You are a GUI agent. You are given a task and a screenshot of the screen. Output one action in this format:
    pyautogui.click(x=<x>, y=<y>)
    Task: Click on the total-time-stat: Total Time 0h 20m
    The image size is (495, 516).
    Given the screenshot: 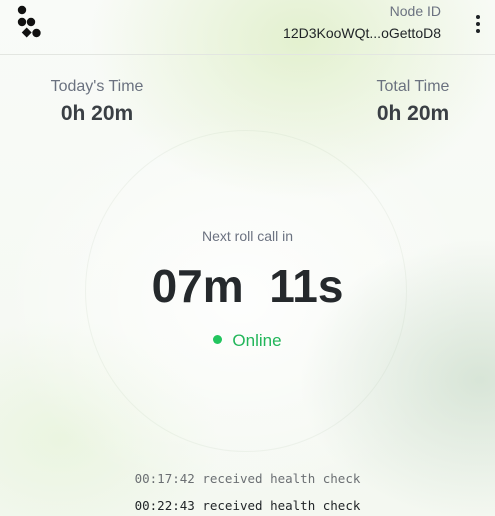 What is the action you would take?
    pyautogui.click(x=413, y=102)
    